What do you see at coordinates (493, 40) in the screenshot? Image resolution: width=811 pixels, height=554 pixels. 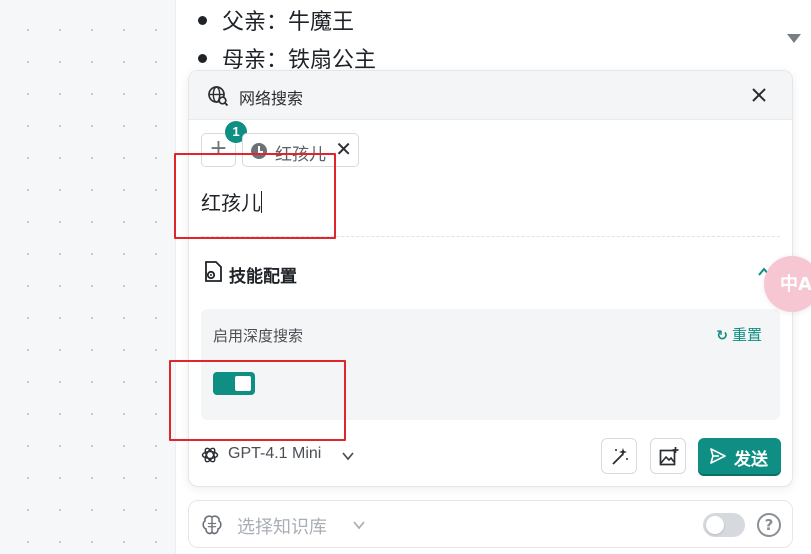 I see `document-content: 父亲：牛魔王 母亲：铁扇公主` at bounding box center [493, 40].